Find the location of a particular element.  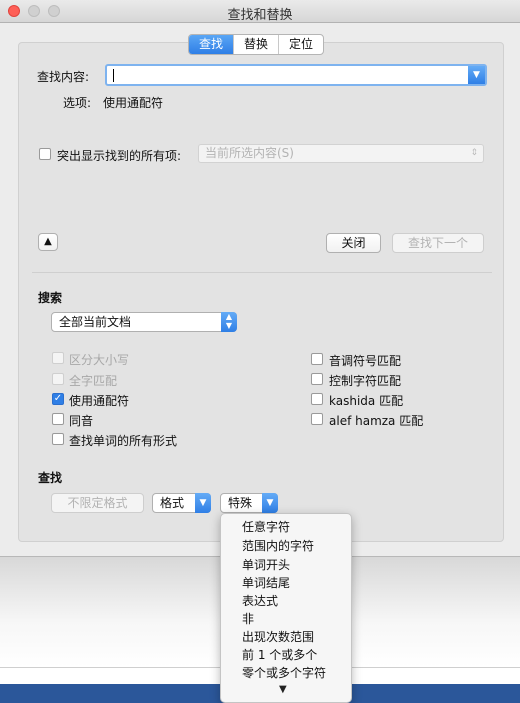

alef-hamza-label: alef hamza 匹配 is located at coordinates (376, 421).